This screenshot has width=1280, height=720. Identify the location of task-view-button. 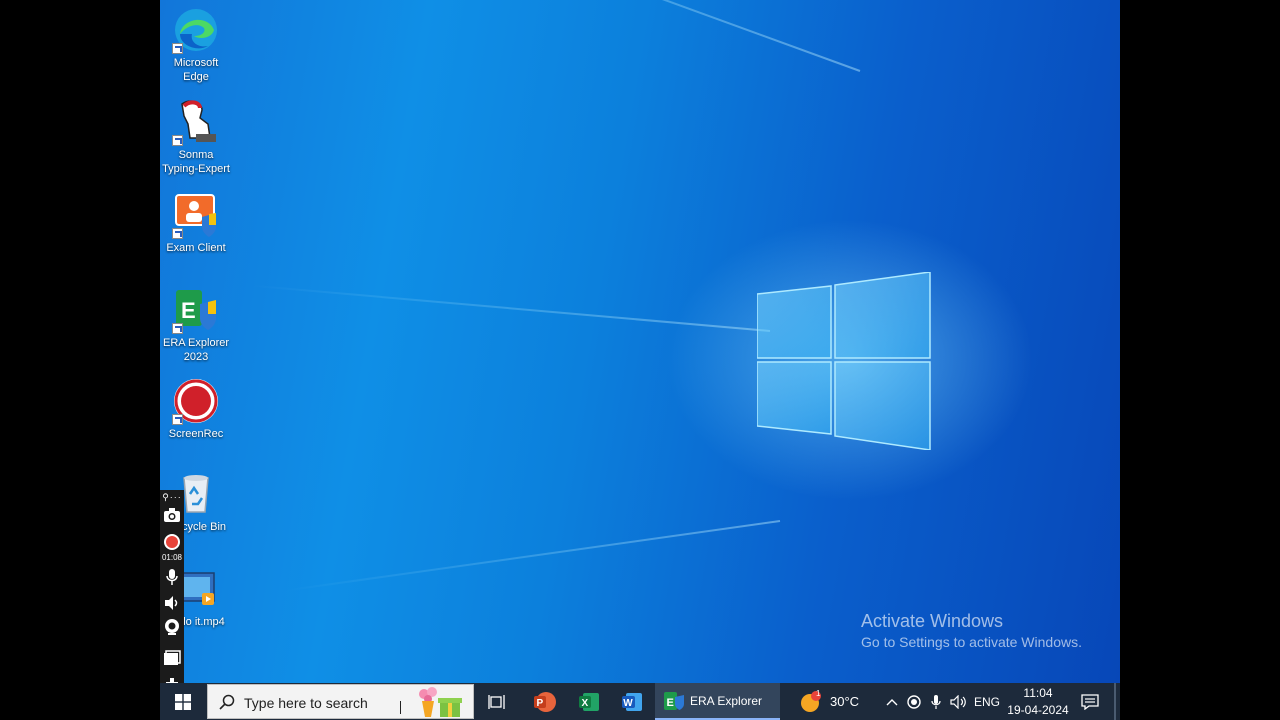
(497, 701).